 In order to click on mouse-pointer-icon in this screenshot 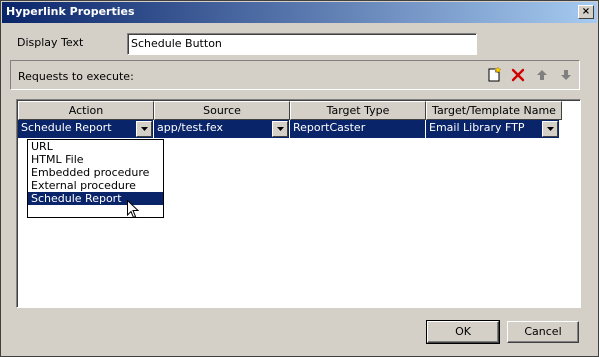, I will do `click(133, 209)`.